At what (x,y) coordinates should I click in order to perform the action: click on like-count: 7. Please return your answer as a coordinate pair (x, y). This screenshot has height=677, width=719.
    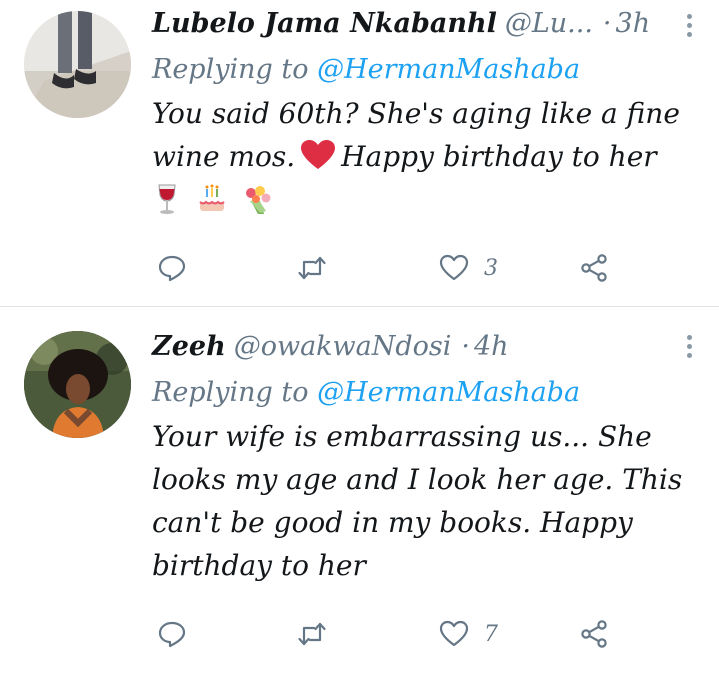
    Looking at the image, I should click on (491, 634).